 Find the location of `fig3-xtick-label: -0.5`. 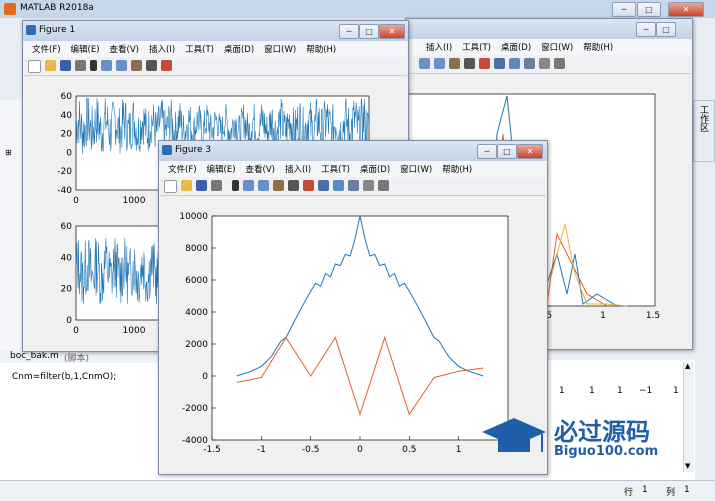

fig3-xtick-label: -0.5 is located at coordinates (311, 450).